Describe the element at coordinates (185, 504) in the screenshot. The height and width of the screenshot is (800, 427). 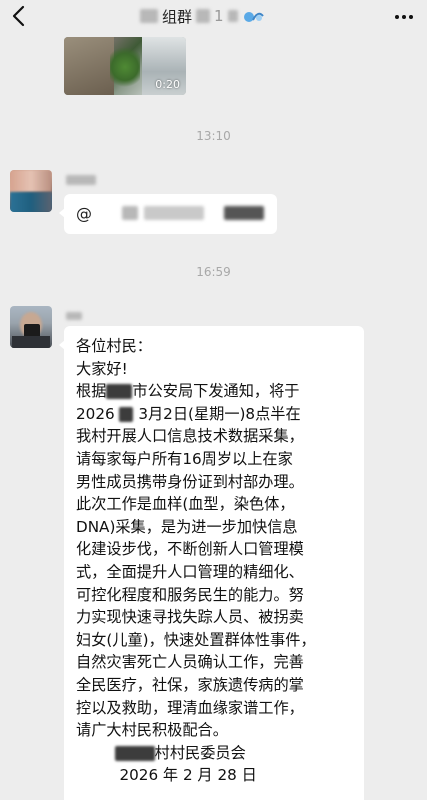
I see `message-line: 此次工作是血样(血型，染色体，` at that location.